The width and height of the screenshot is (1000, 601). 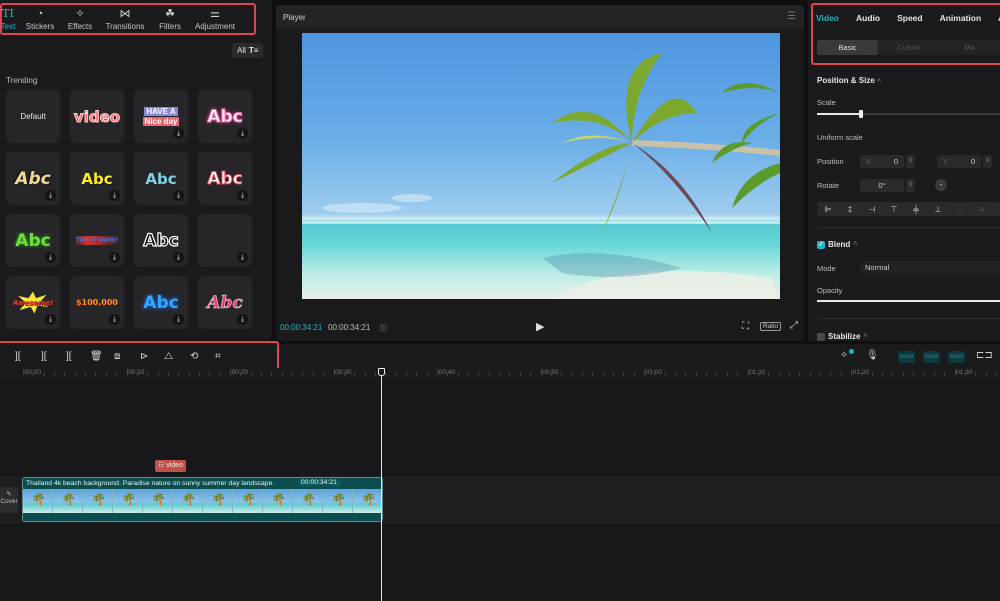 I want to click on delete-icon: 🗑, so click(x=96, y=356).